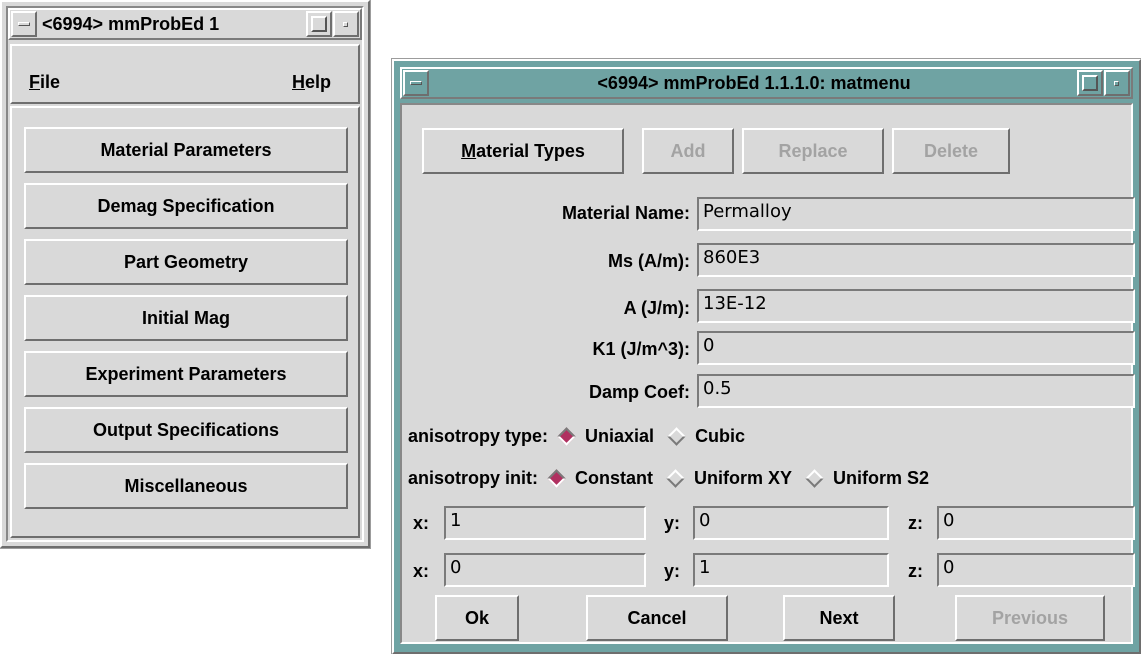 This screenshot has width=1141, height=654. Describe the element at coordinates (814, 478) in the screenshot. I see `uniform-s2-radio` at that location.